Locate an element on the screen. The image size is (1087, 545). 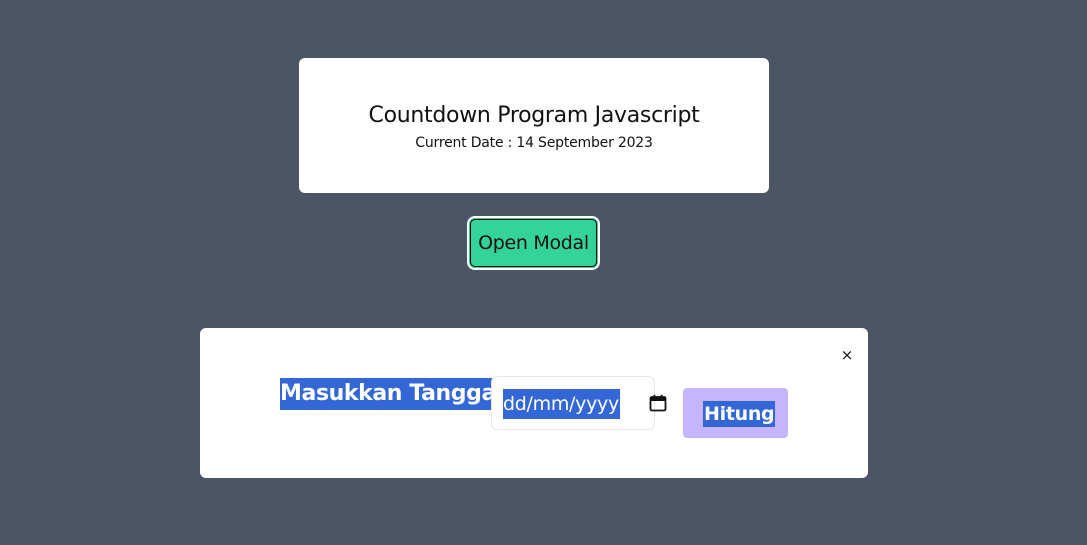
date-label: Masukkan Tanggal is located at coordinates (393, 394).